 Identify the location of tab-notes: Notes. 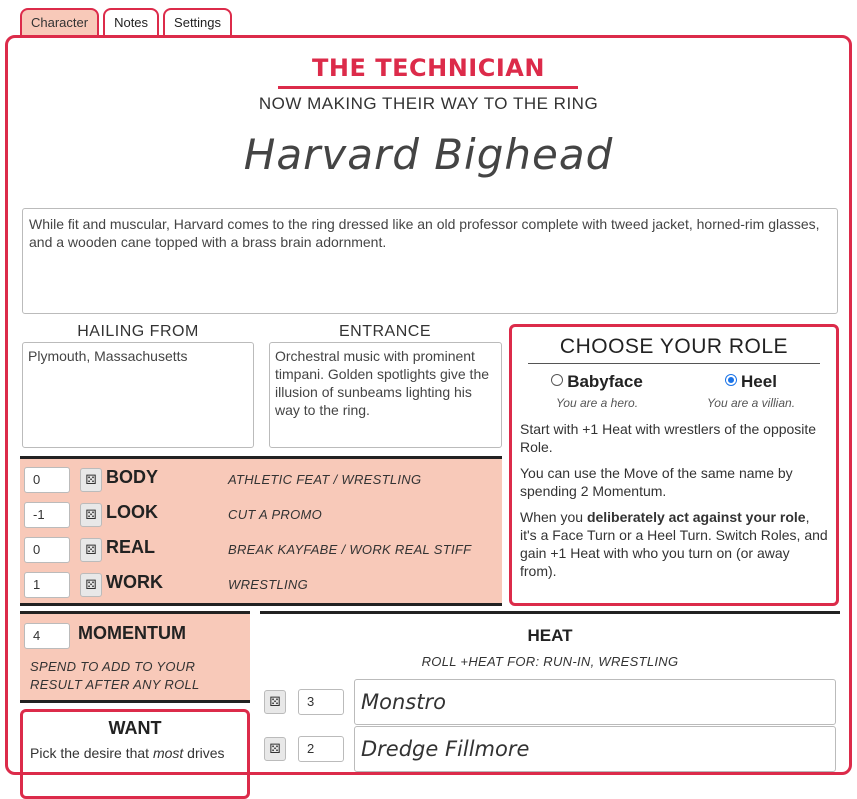
(131, 22).